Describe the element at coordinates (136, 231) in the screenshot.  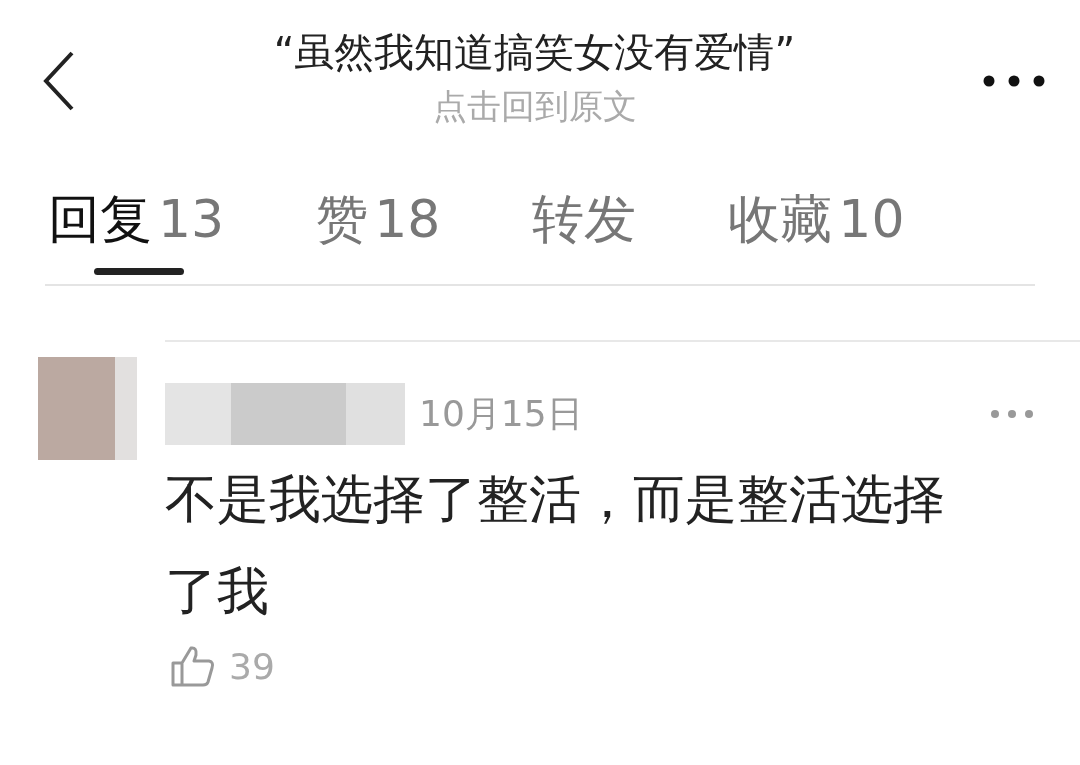
I see `tab: 回复 13` at that location.